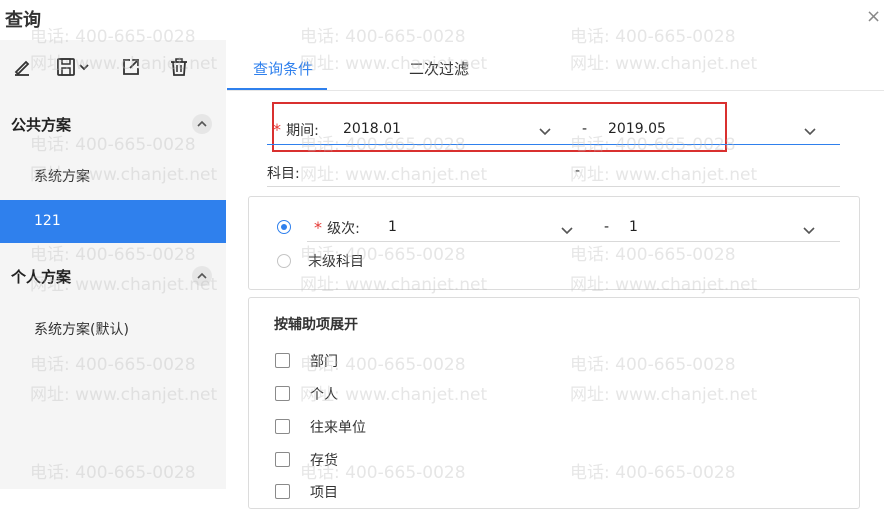 The image size is (884, 509). Describe the element at coordinates (316, 325) in the screenshot. I see `aux-expand-title: 按辅助项展开` at that location.